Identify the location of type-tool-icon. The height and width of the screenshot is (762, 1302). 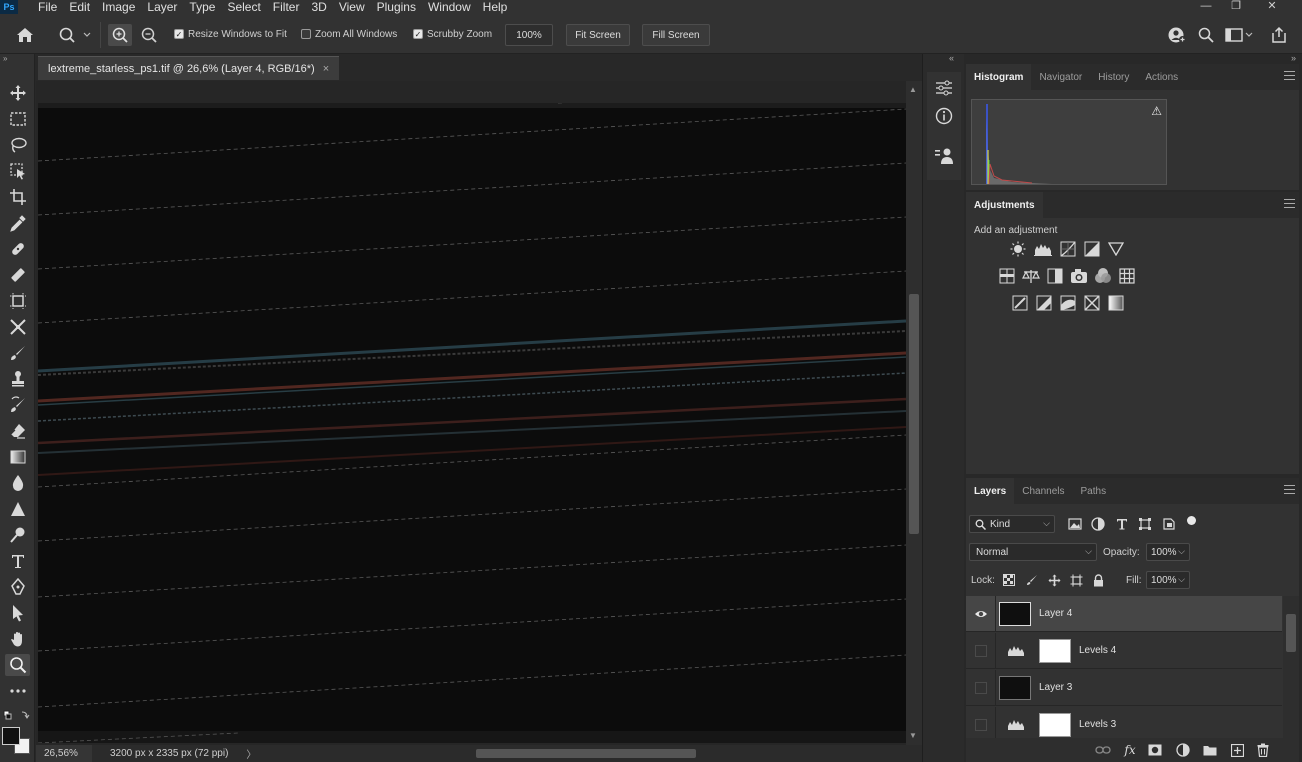
(17, 561).